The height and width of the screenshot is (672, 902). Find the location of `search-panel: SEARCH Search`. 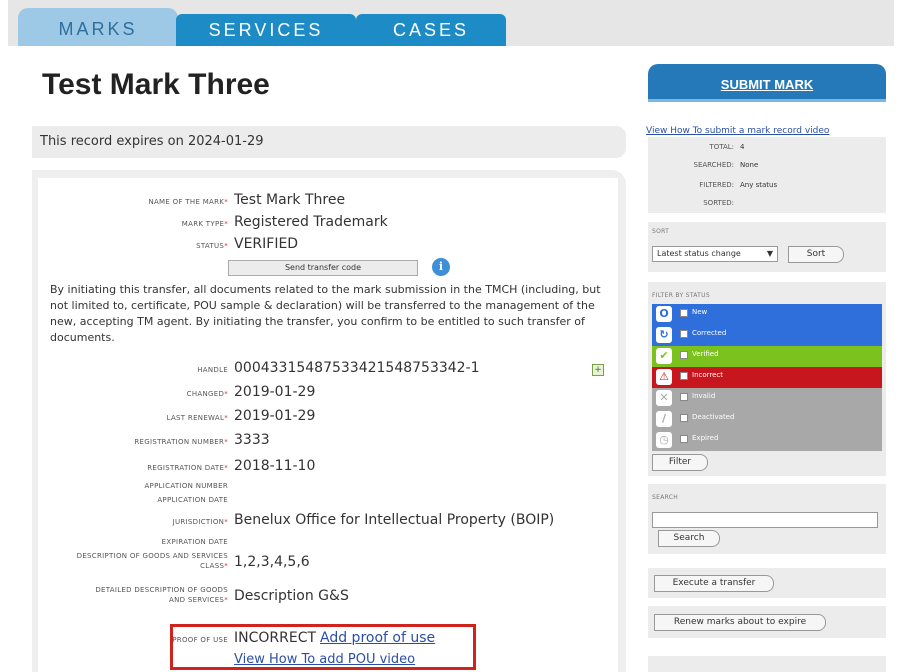

search-panel: SEARCH Search is located at coordinates (767, 519).